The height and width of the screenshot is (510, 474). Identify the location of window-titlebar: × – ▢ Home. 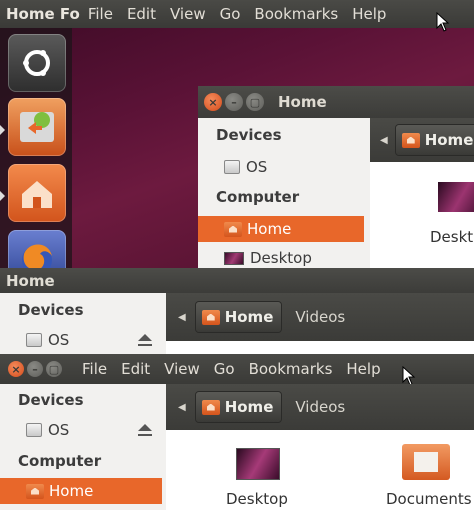
(336, 102).